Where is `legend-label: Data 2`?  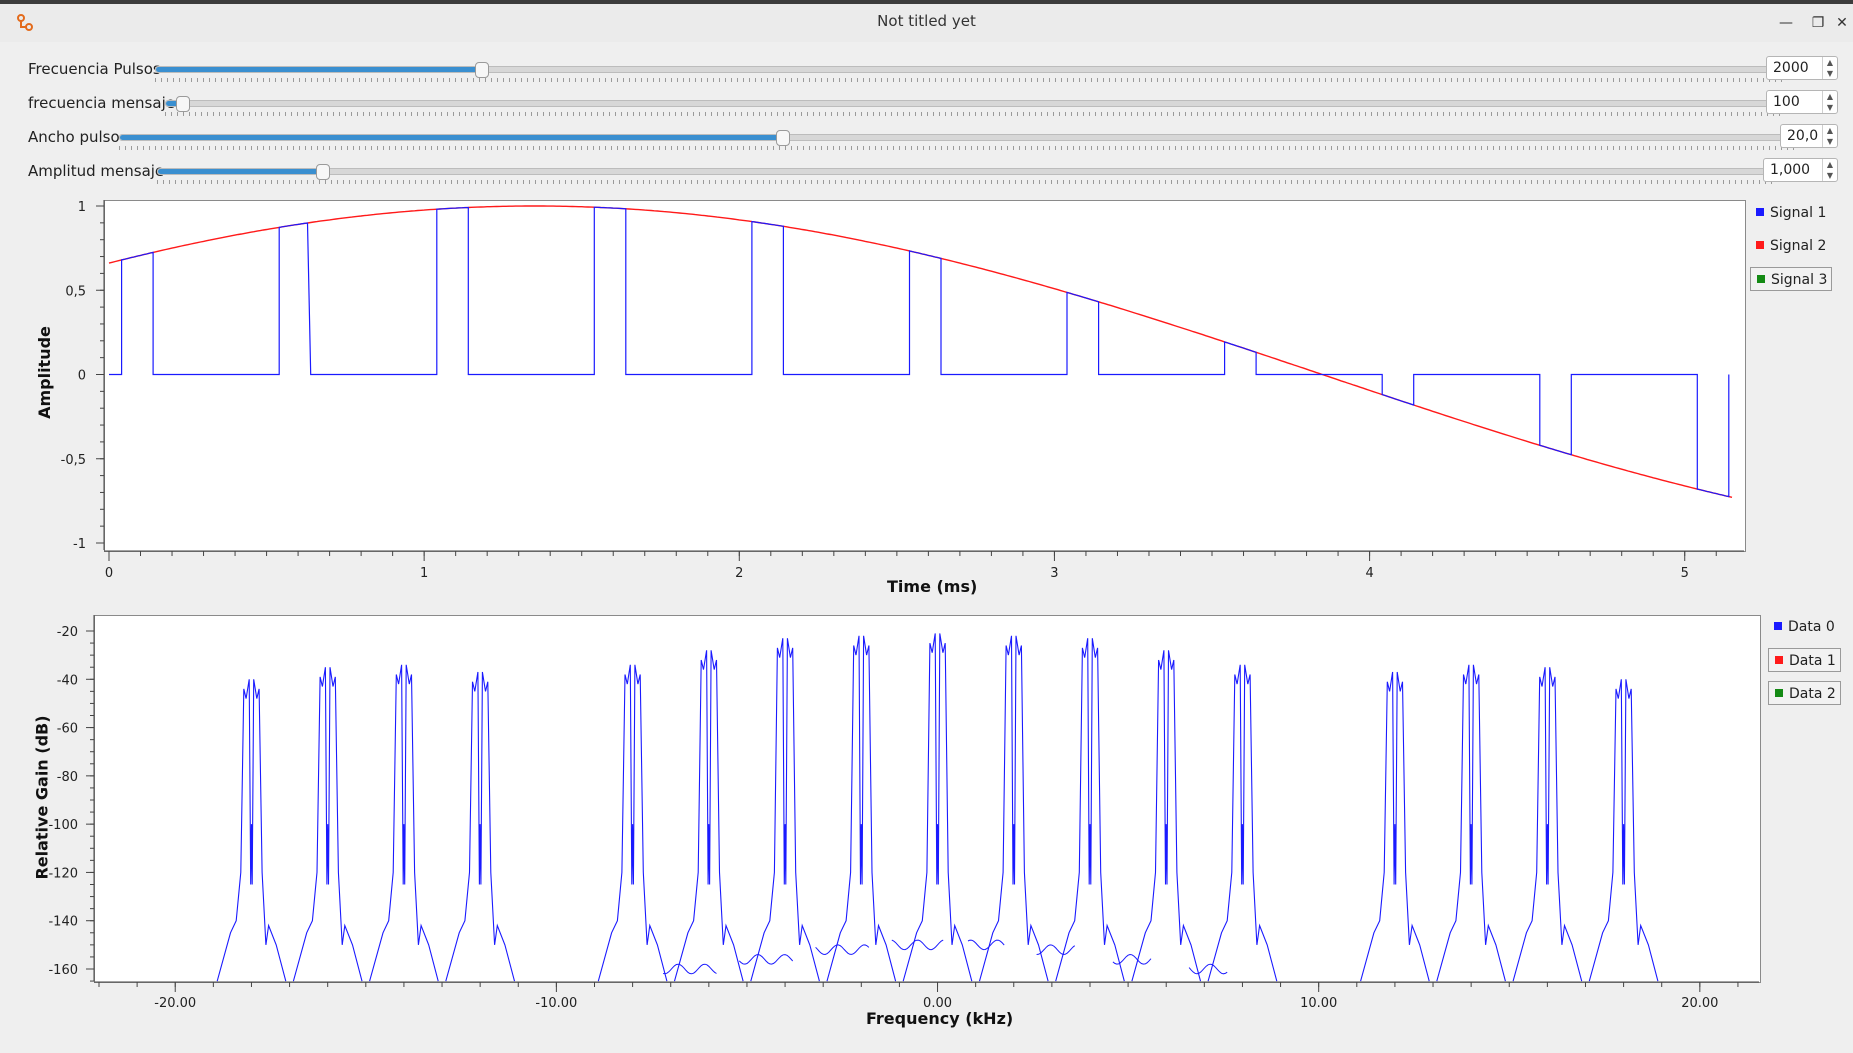
legend-label: Data 2 is located at coordinates (1812, 694).